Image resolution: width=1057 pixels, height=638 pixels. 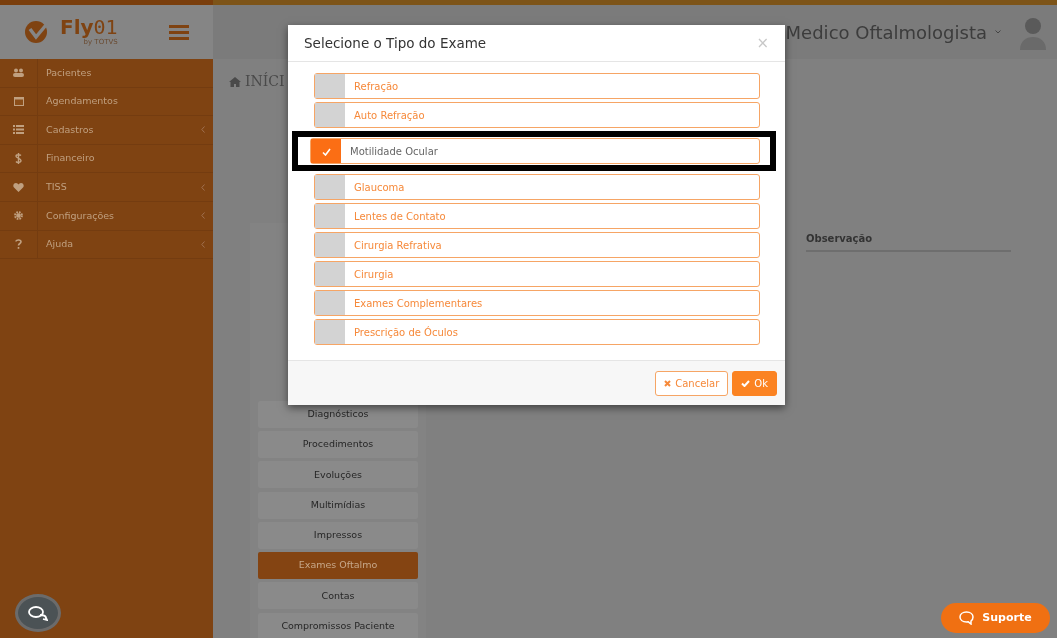 What do you see at coordinates (886, 32) in the screenshot?
I see `user-name: Medico Oftalmologista` at bounding box center [886, 32].